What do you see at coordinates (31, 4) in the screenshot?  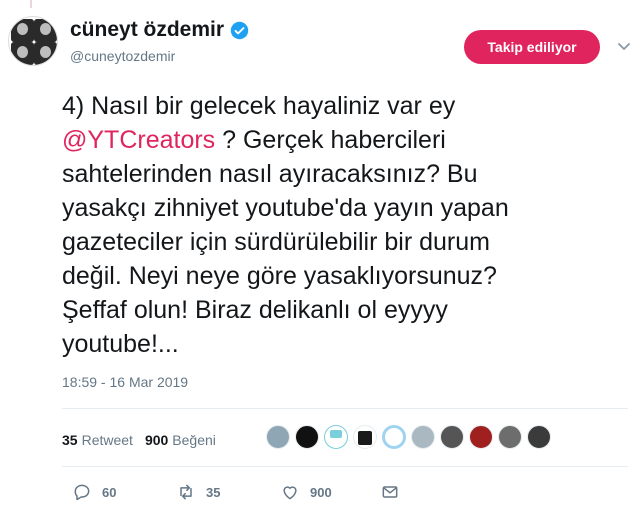 I see `thread-connector-line` at bounding box center [31, 4].